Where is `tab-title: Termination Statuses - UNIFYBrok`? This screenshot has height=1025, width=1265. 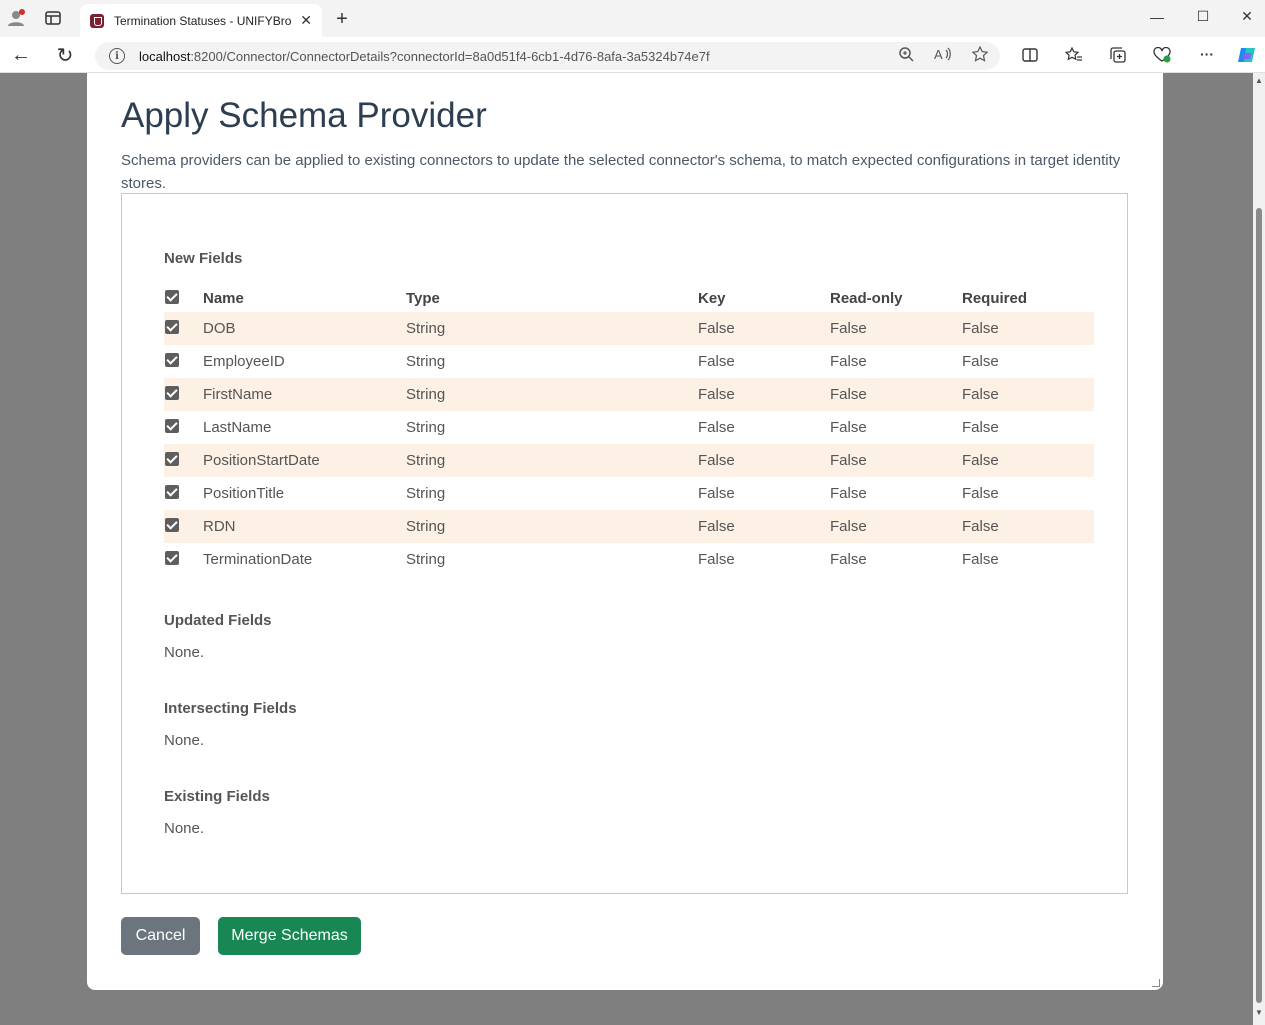 tab-title: Termination Statuses - UNIFYBrok is located at coordinates (203, 20).